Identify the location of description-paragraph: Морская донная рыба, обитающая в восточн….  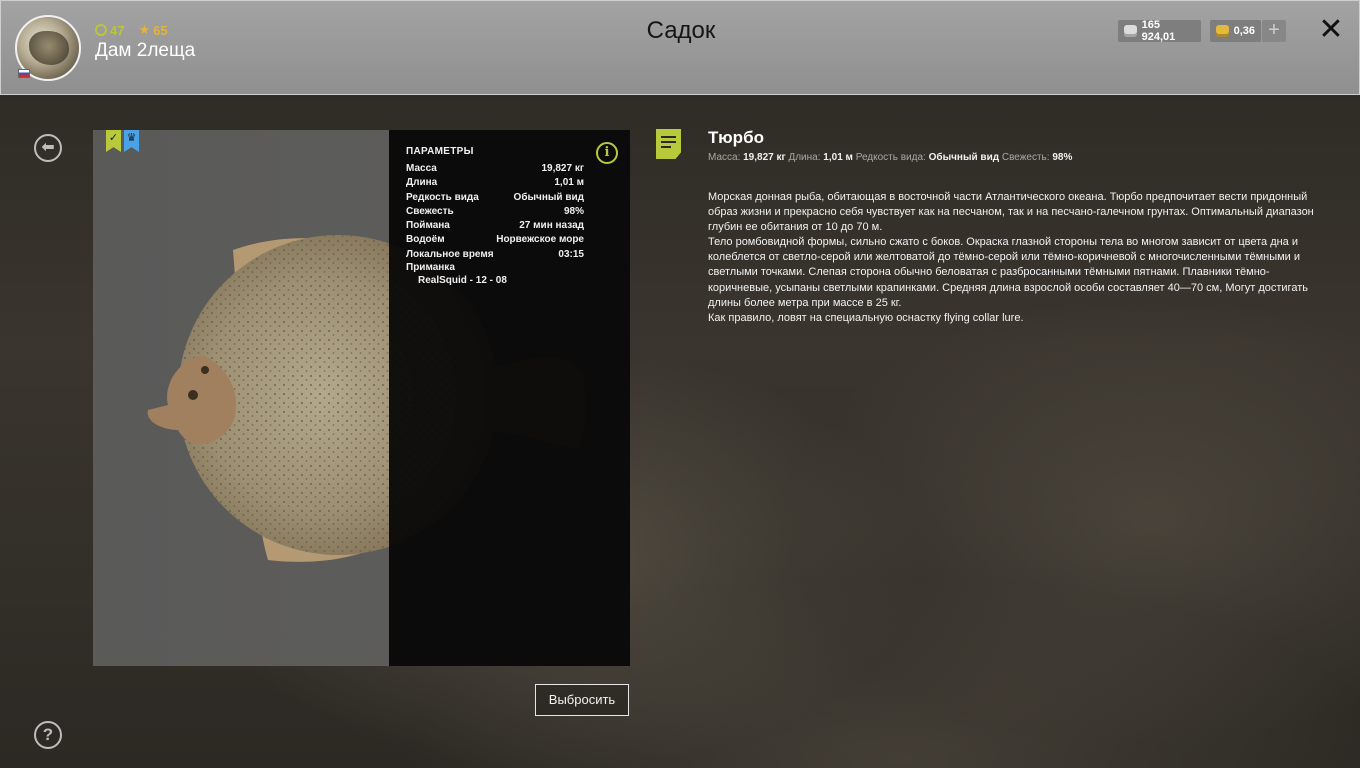
(1011, 212).